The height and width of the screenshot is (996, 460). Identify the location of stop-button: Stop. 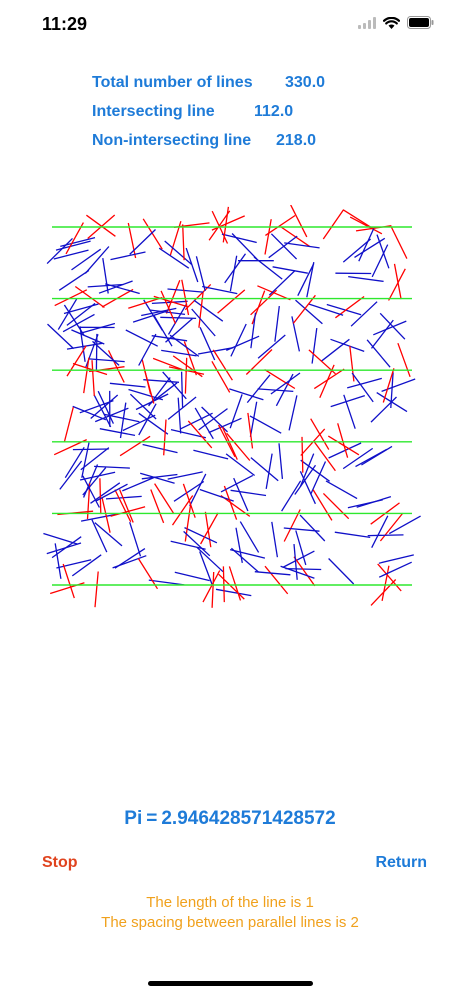
(60, 863).